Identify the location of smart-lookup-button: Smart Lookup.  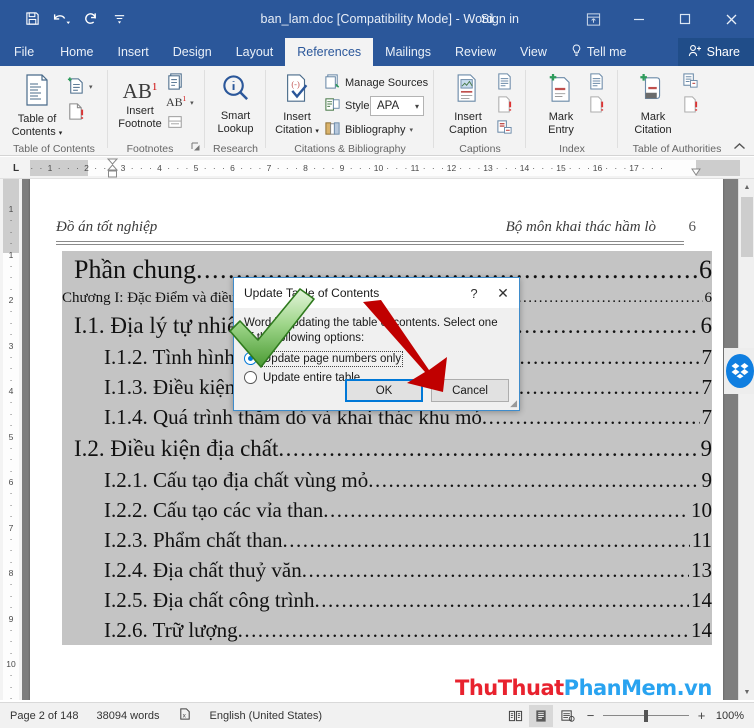
(235, 104).